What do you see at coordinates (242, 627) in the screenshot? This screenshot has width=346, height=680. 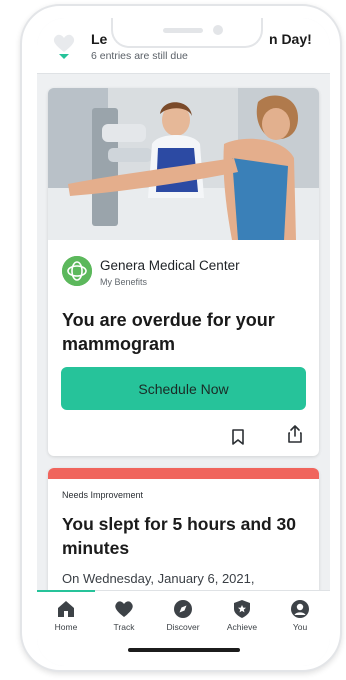 I see `tab-label: Achieve` at bounding box center [242, 627].